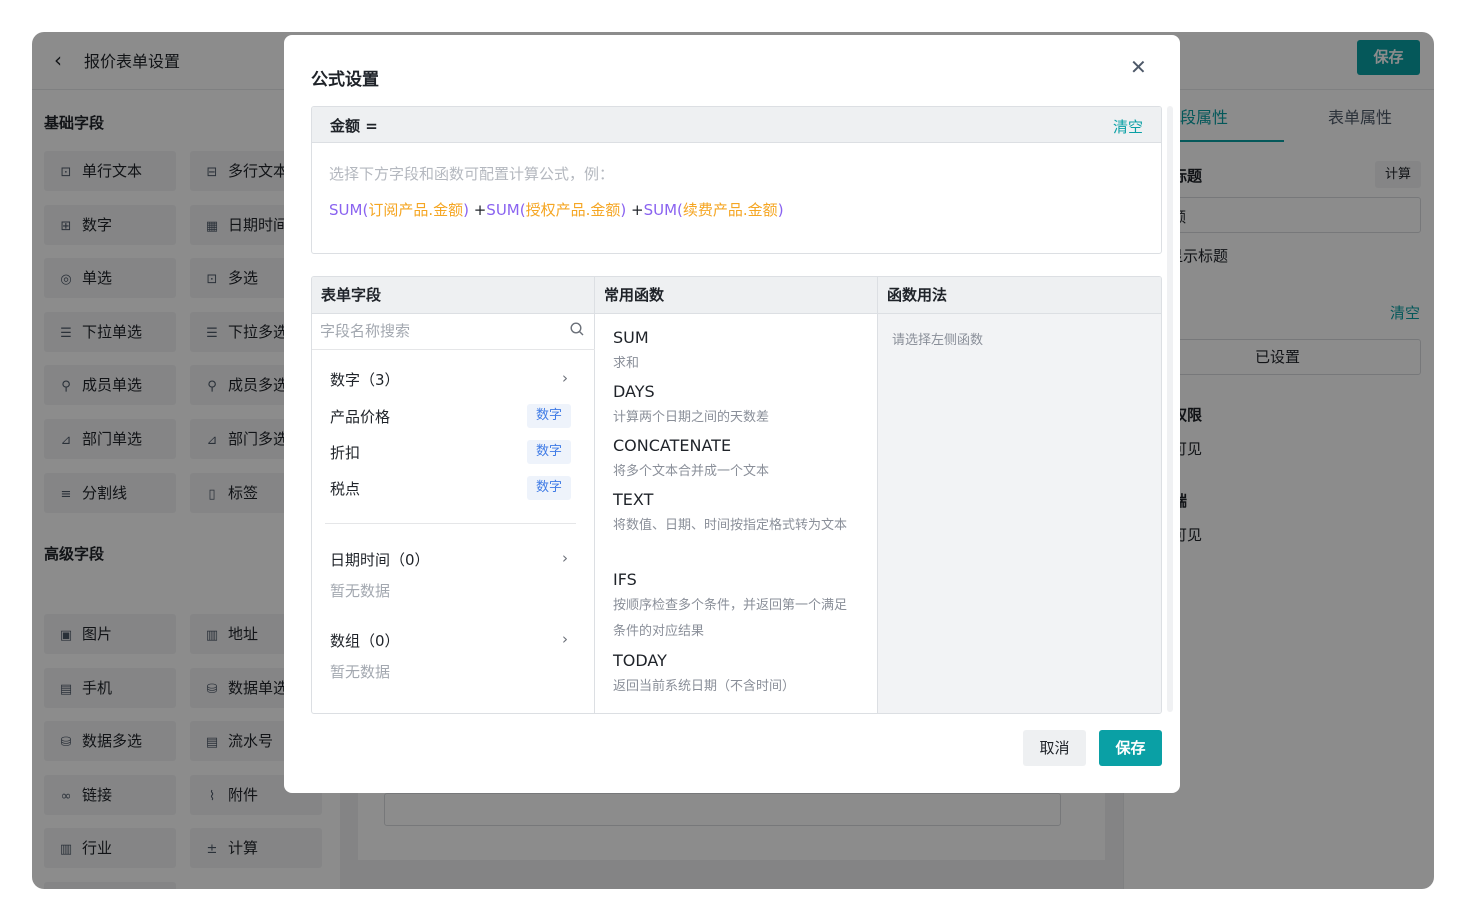 The image size is (1466, 921). I want to click on formula-hint: 选择下方字段和函数可配置计算公式，例：, so click(472, 174).